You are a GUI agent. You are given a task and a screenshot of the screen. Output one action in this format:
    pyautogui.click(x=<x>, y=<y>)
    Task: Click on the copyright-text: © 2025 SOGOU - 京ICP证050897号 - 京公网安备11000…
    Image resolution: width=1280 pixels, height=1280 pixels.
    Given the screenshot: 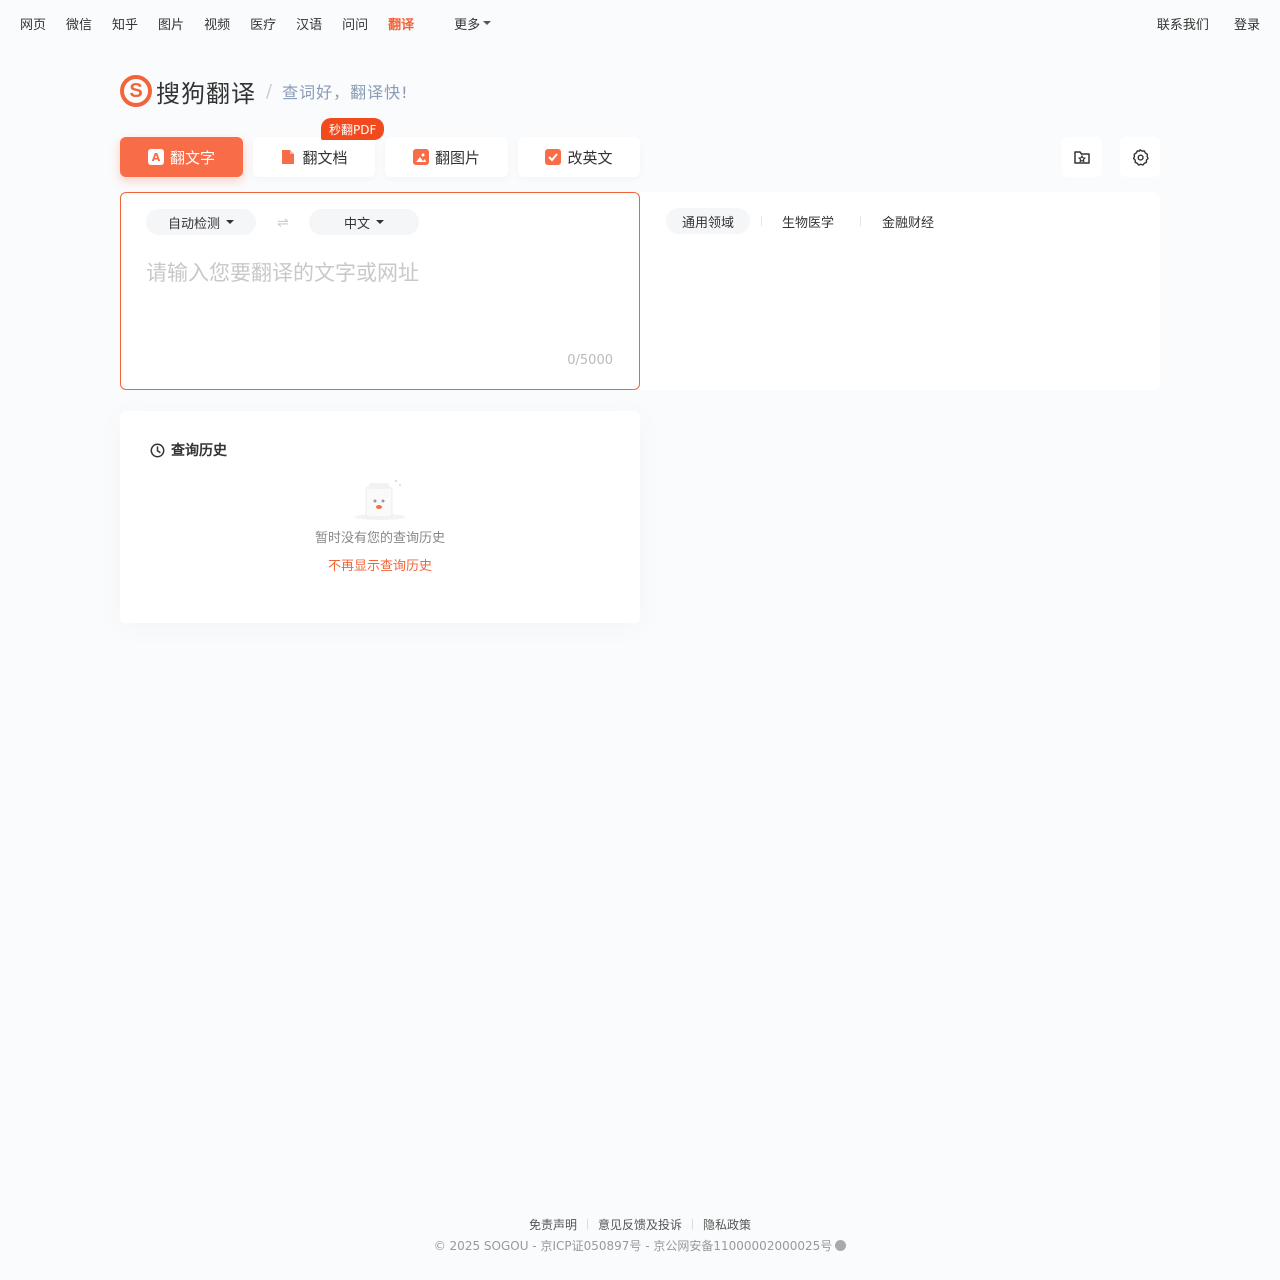 What is the action you would take?
    pyautogui.click(x=633, y=1246)
    